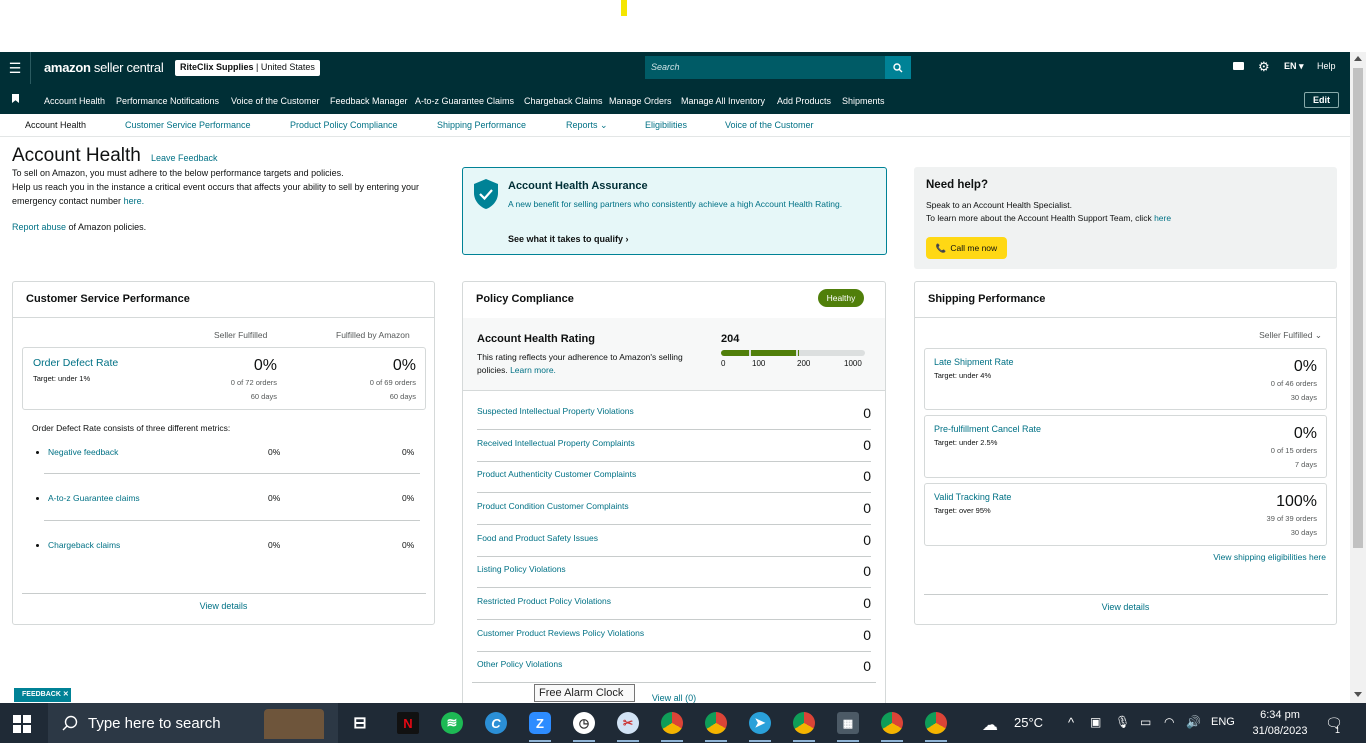  I want to click on bookmark-icon, so click(15, 98).